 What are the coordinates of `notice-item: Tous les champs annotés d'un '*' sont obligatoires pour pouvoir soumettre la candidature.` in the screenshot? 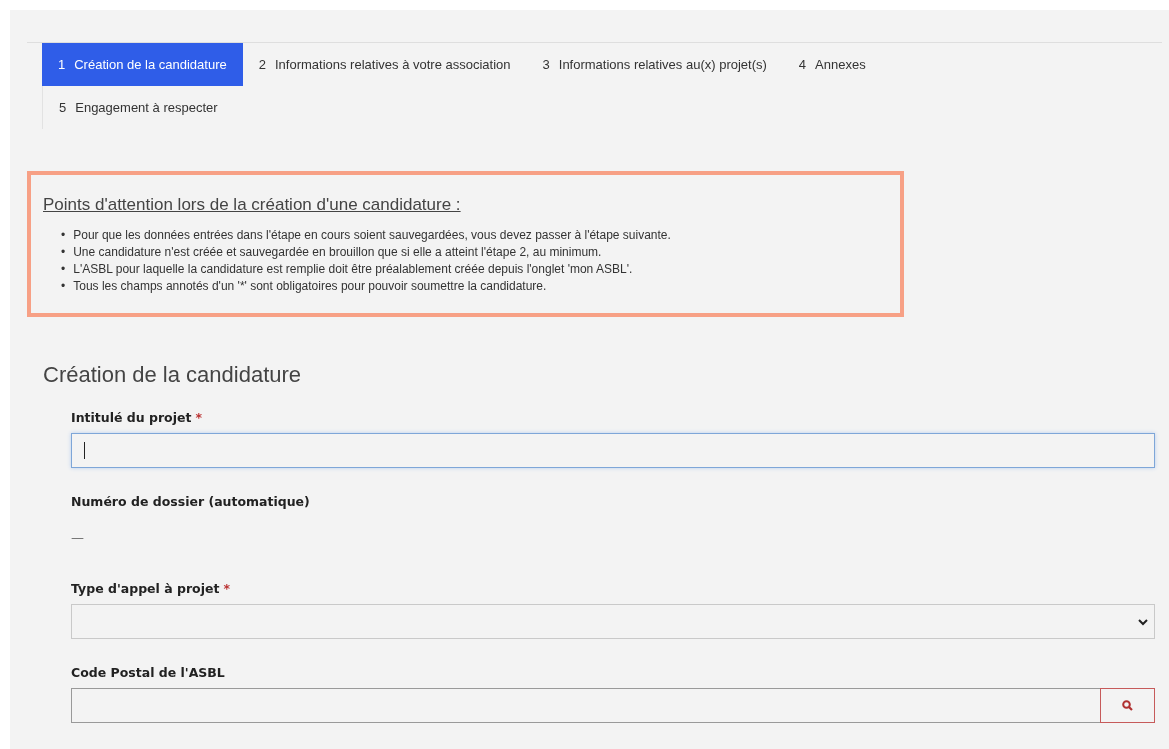 It's located at (310, 286).